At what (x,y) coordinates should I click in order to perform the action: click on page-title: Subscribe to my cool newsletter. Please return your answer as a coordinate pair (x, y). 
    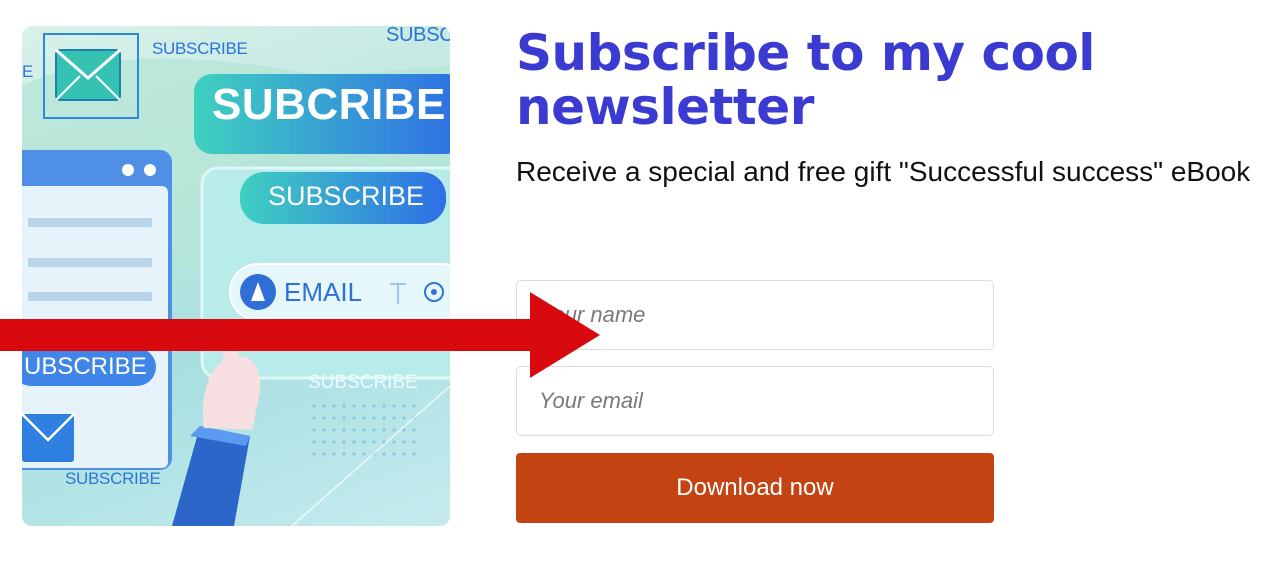
    Looking at the image, I should click on (805, 80).